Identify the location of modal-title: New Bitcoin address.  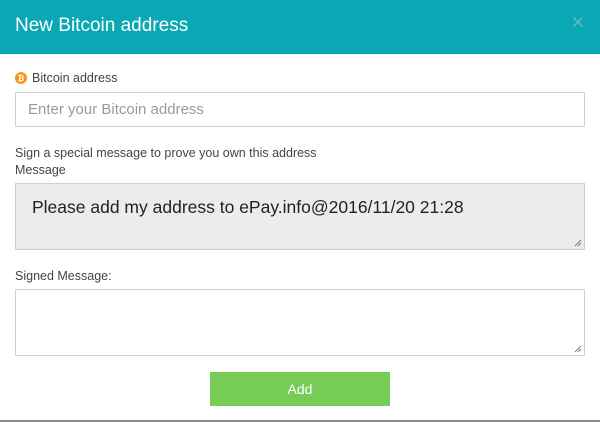
(102, 25).